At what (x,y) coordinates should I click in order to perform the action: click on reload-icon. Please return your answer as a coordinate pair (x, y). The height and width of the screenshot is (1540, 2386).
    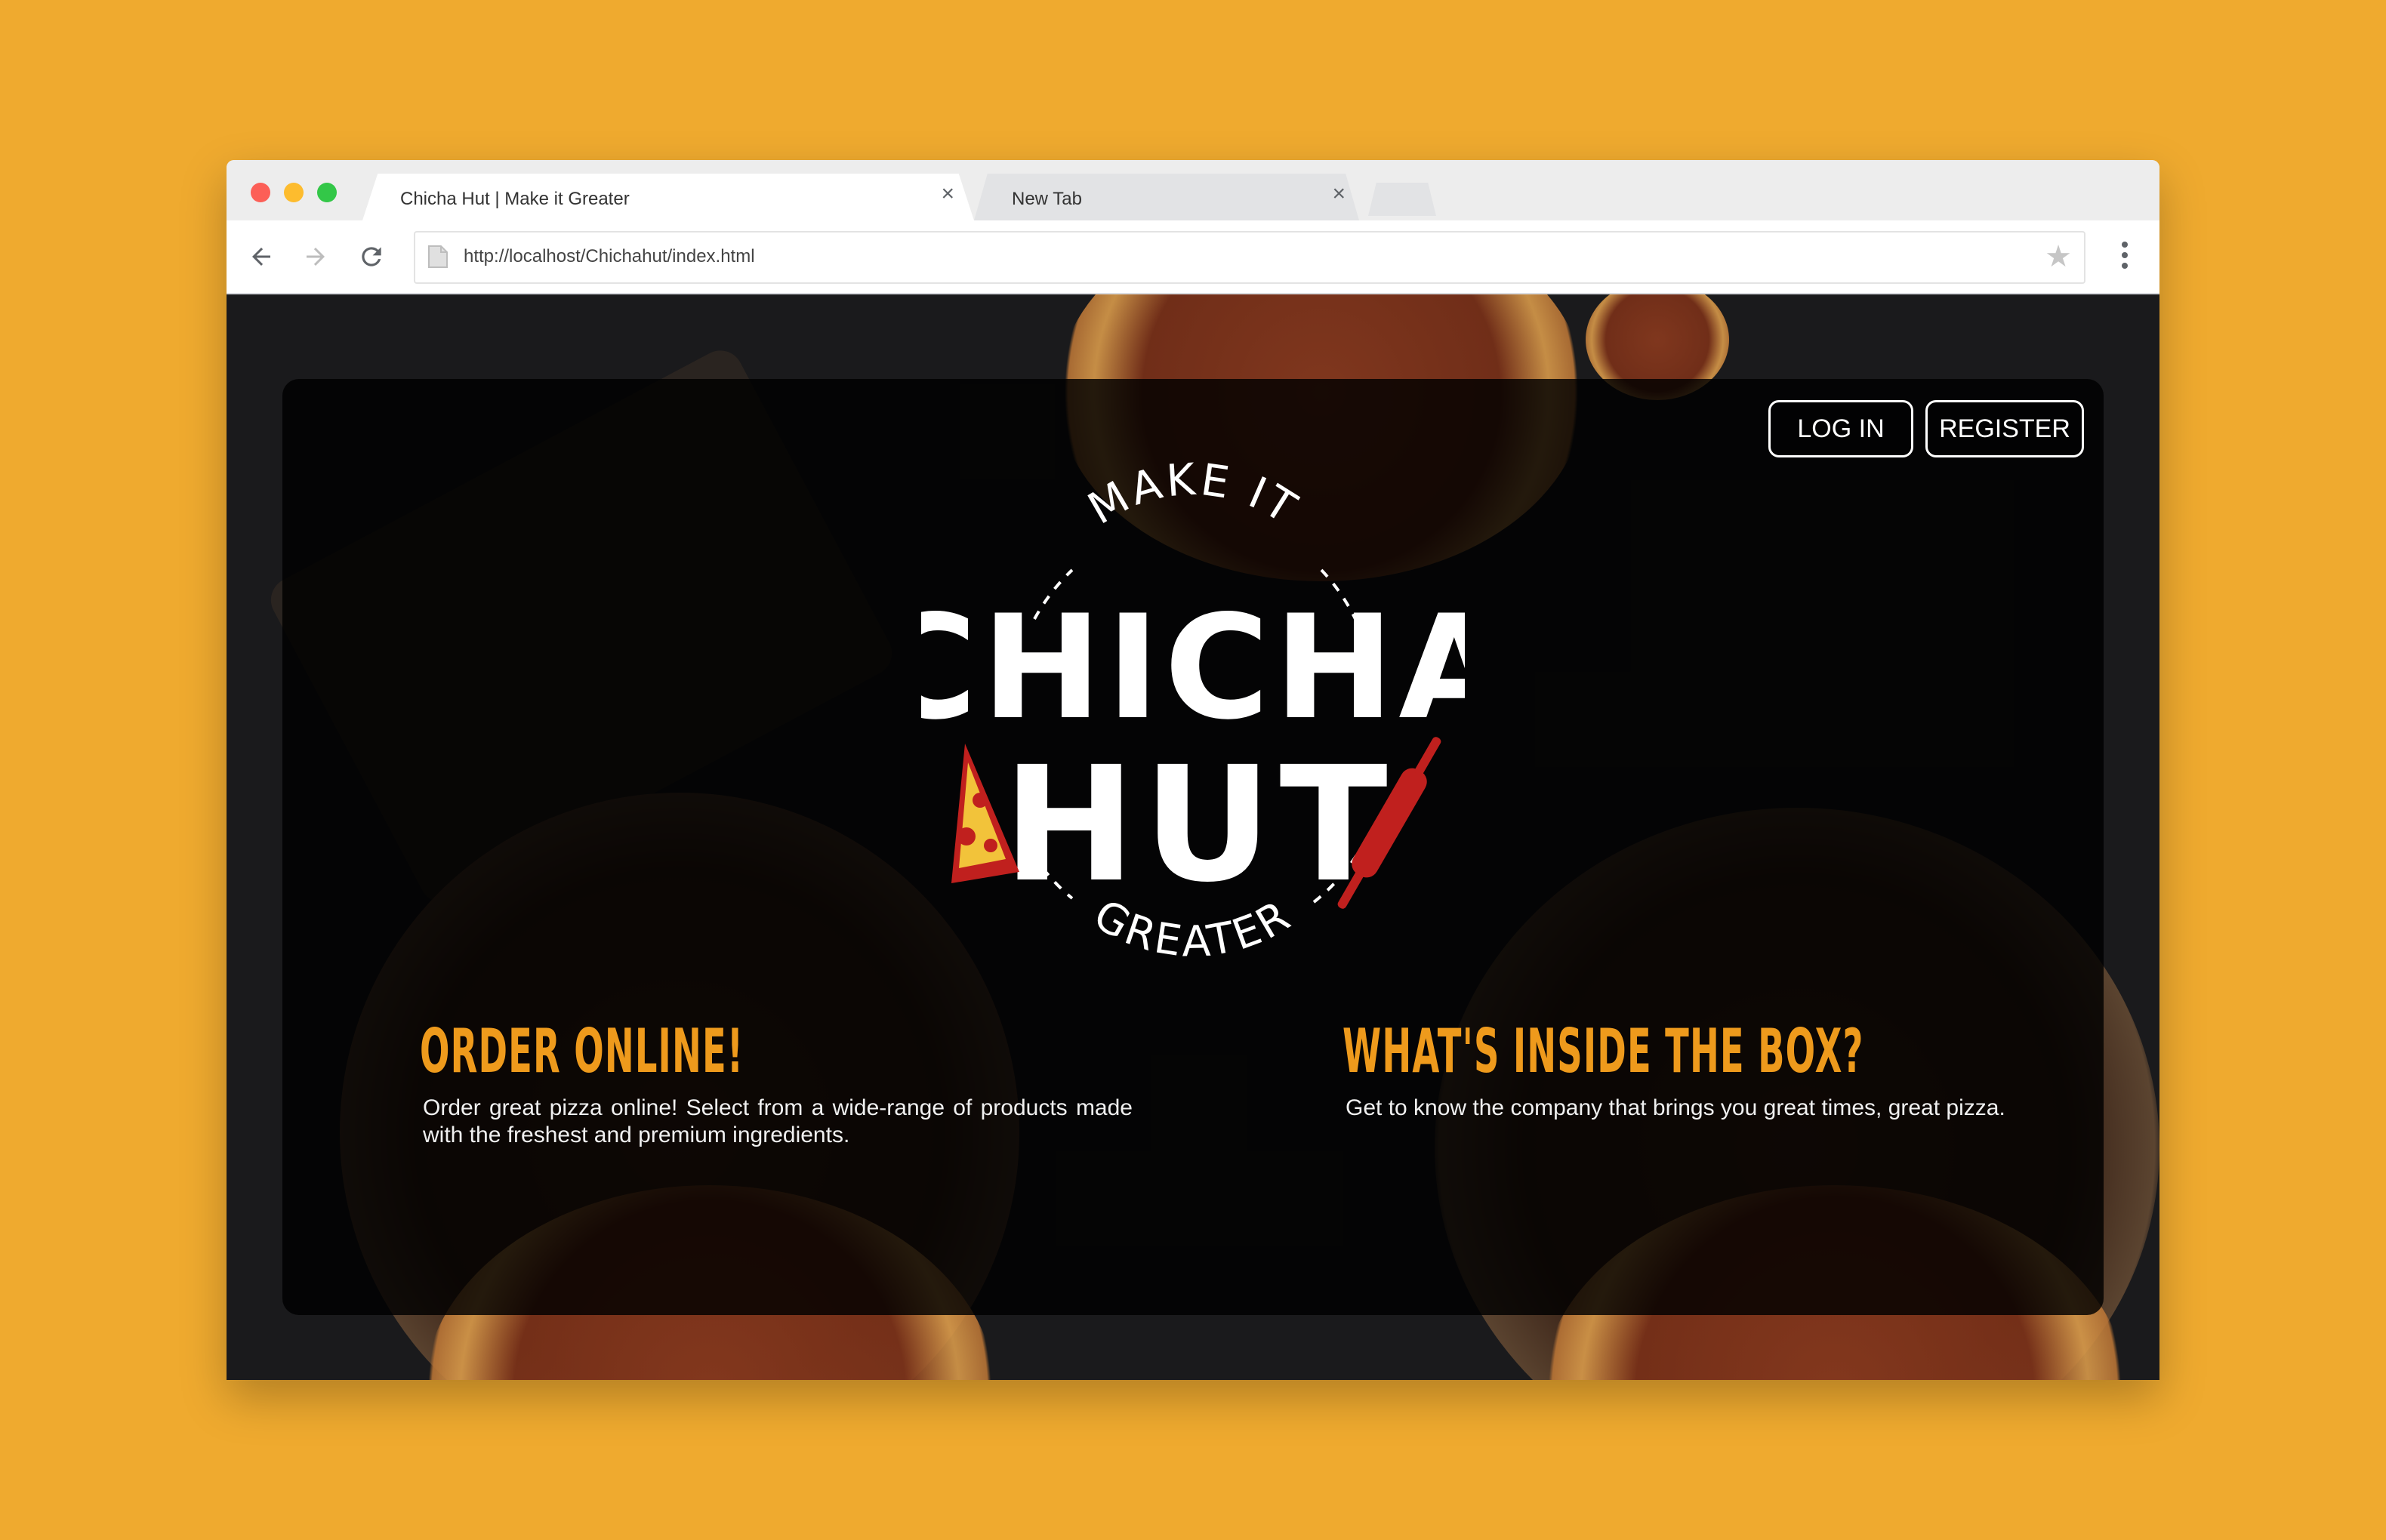
    Looking at the image, I should click on (371, 256).